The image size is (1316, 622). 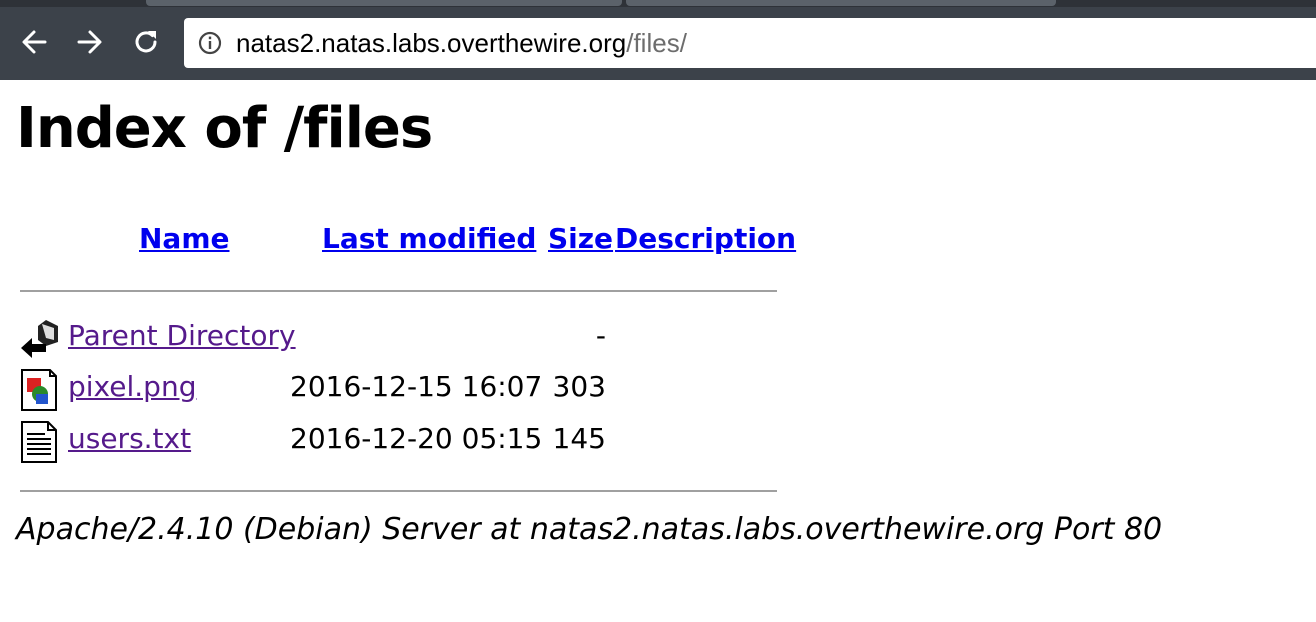 I want to click on row-size: -, so click(x=600, y=335).